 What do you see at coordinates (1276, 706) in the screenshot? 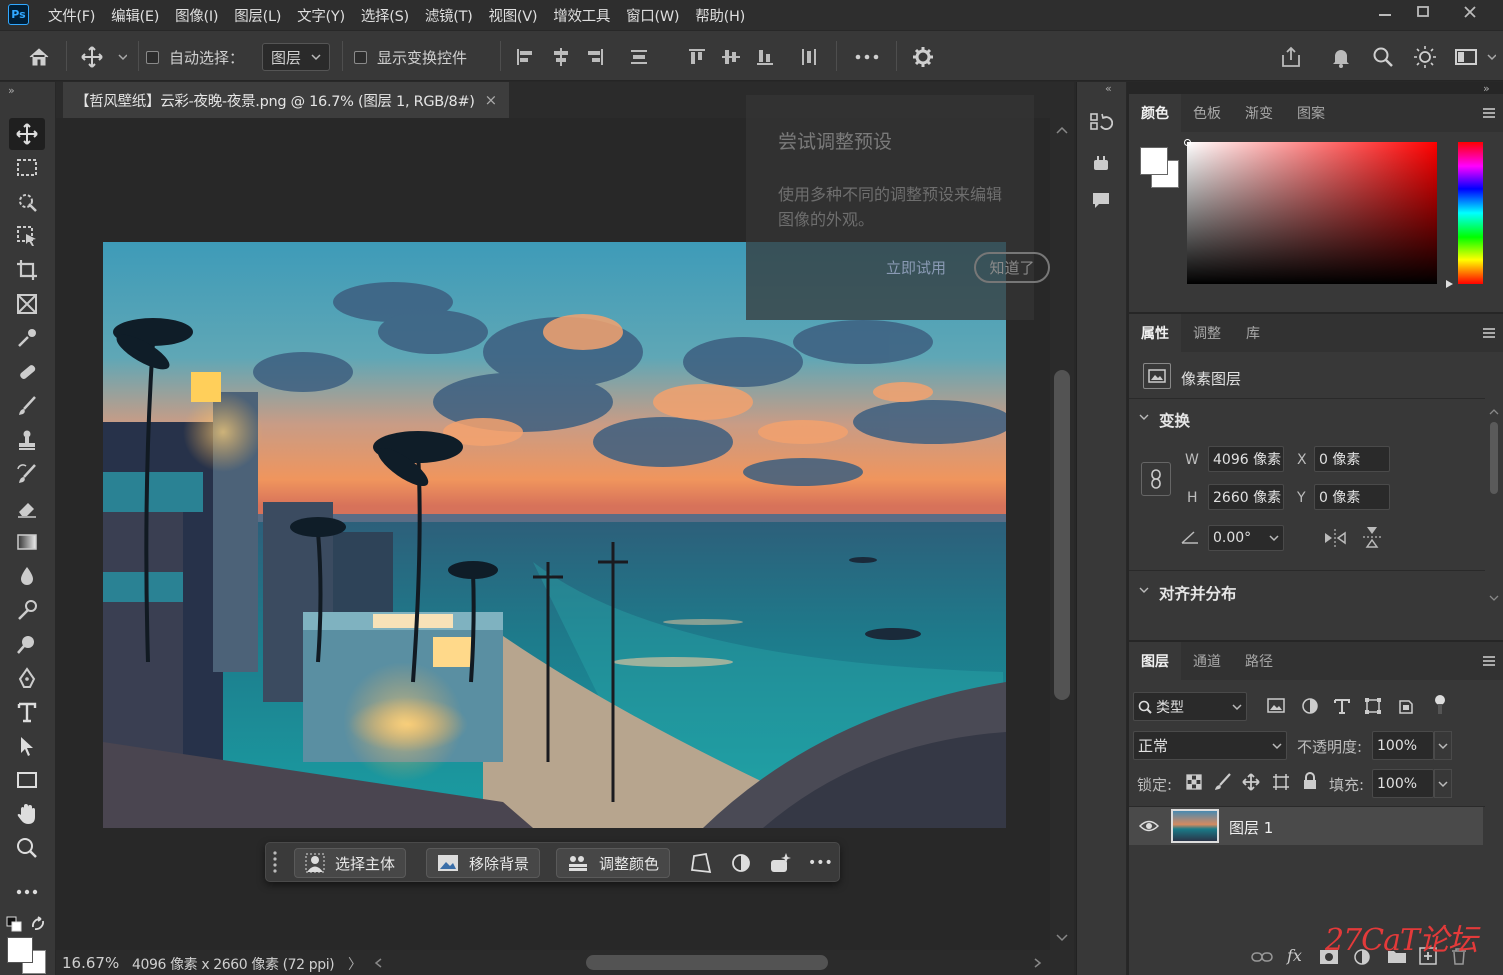
I see `filter-pixel-icon` at bounding box center [1276, 706].